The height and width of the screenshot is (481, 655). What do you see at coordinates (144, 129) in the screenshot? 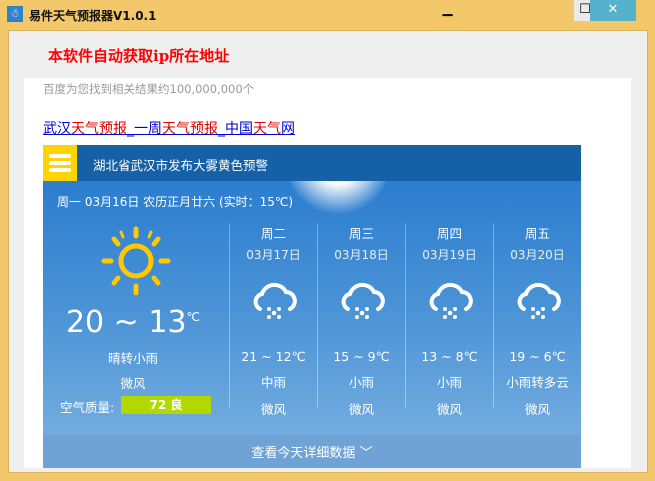
I see `link-part: _一周` at bounding box center [144, 129].